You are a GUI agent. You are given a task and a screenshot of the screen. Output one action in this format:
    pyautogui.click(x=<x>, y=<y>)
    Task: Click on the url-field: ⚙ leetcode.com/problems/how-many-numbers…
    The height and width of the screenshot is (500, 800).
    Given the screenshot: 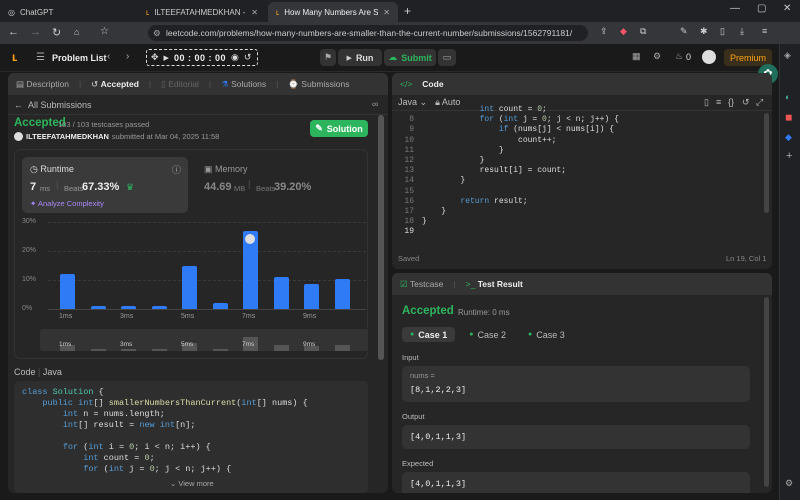 What is the action you would take?
    pyautogui.click(x=368, y=33)
    